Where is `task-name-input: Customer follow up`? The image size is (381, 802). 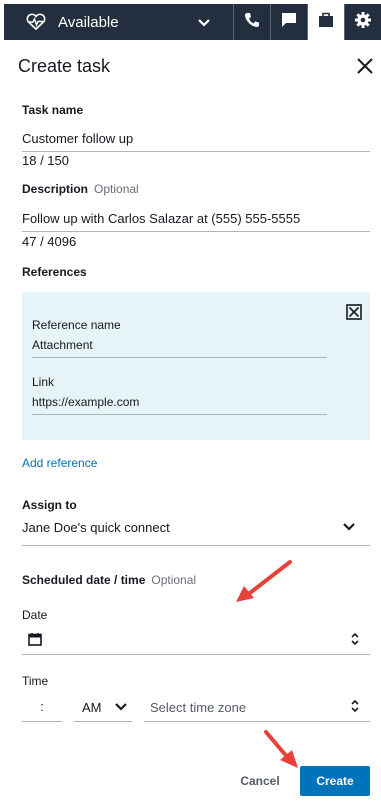
task-name-input: Customer follow up is located at coordinates (196, 141).